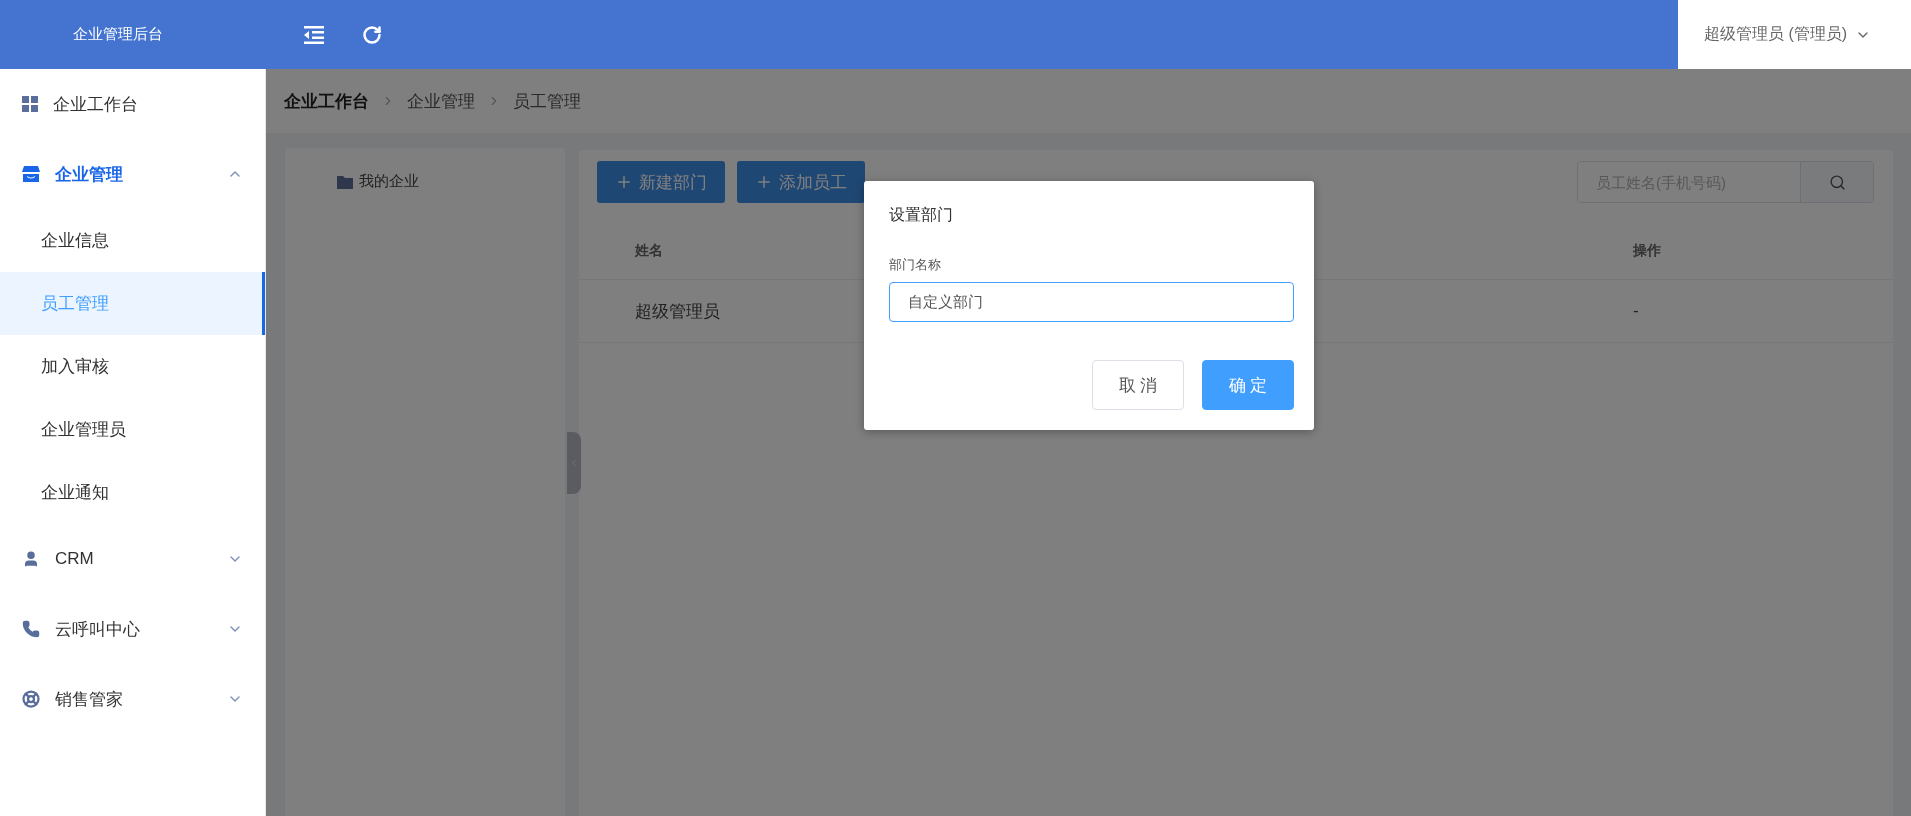 The image size is (1911, 816). Describe the element at coordinates (345, 181) in the screenshot. I see `folder-icon` at that location.